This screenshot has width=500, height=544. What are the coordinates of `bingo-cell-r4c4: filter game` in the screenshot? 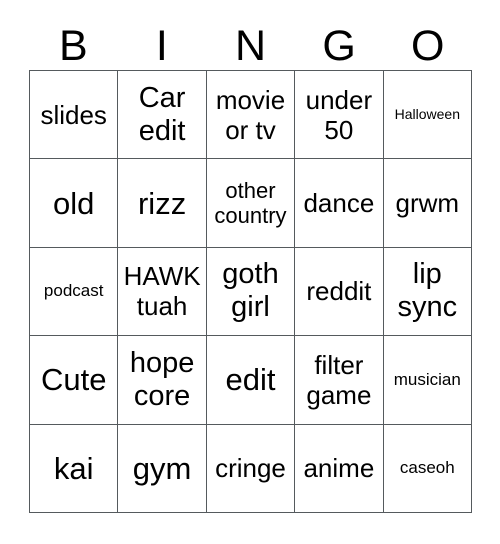 It's located at (339, 380).